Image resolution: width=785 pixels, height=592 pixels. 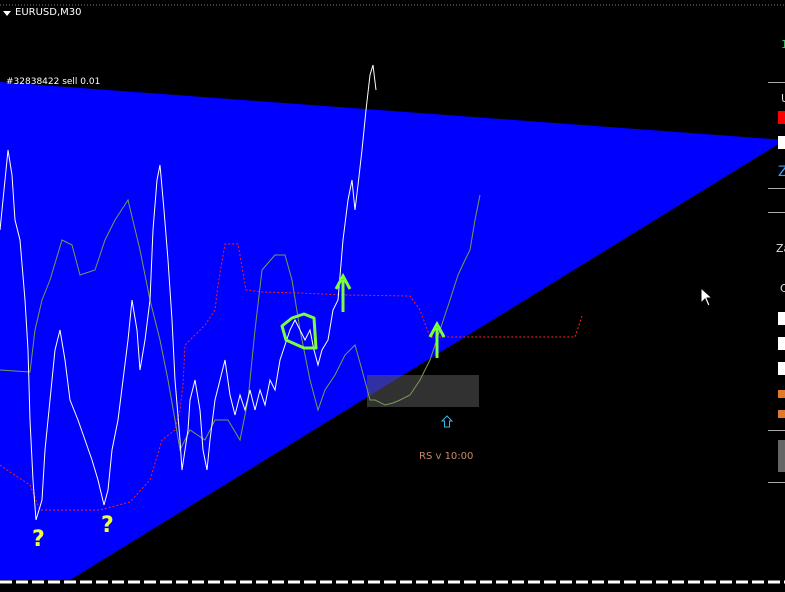 I want to click on panel-label-za: Za, so click(x=780, y=248).